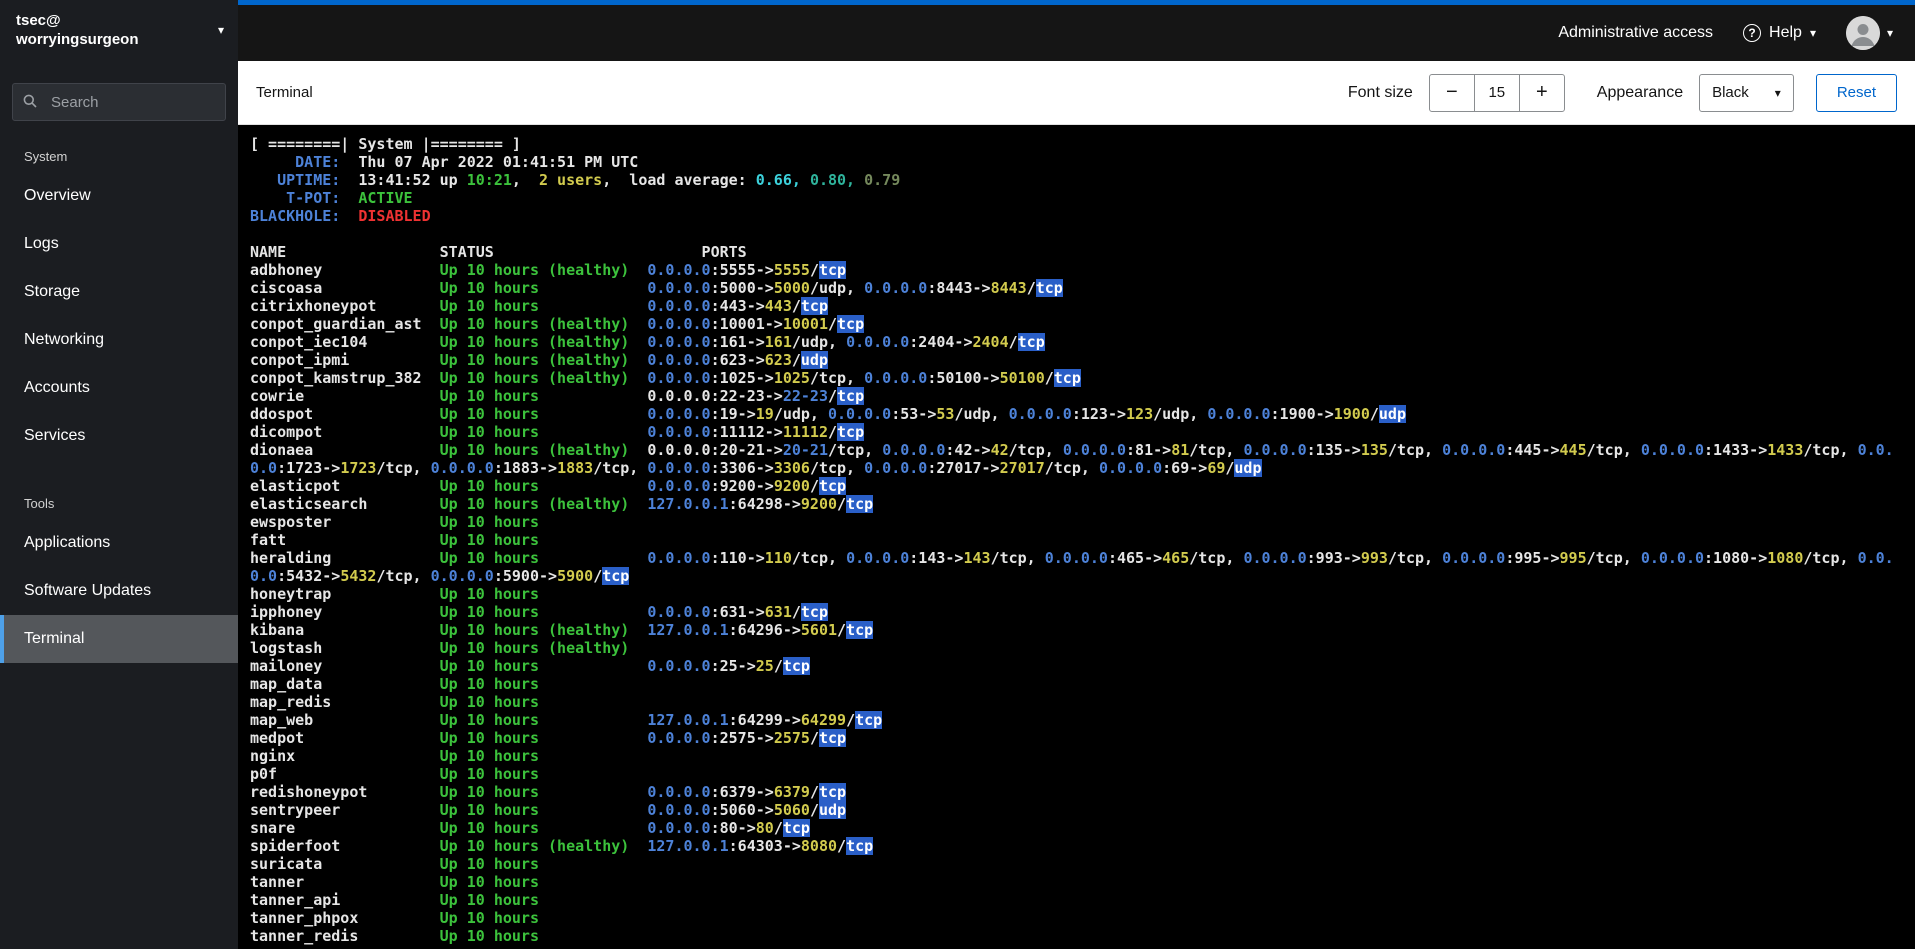 The image size is (1915, 949). Describe the element at coordinates (38, 20) in the screenshot. I see `host-user: tsec@` at that location.